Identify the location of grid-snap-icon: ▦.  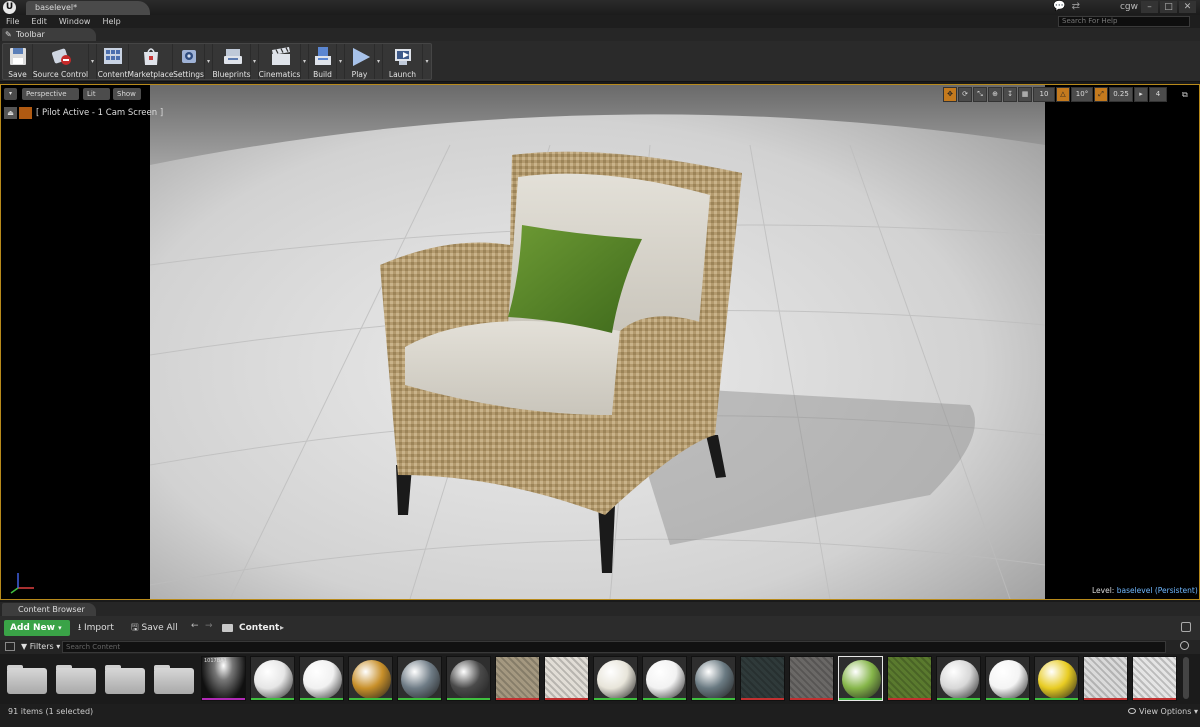
(1025, 94).